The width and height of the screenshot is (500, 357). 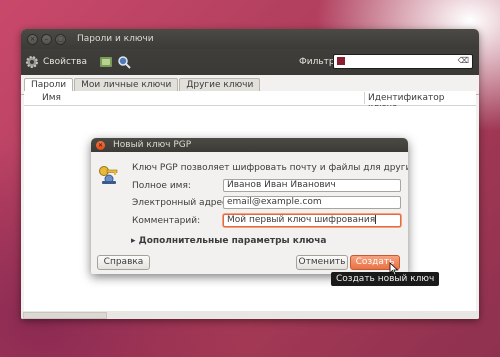 What do you see at coordinates (109, 175) in the screenshot?
I see `keys-icon` at bounding box center [109, 175].